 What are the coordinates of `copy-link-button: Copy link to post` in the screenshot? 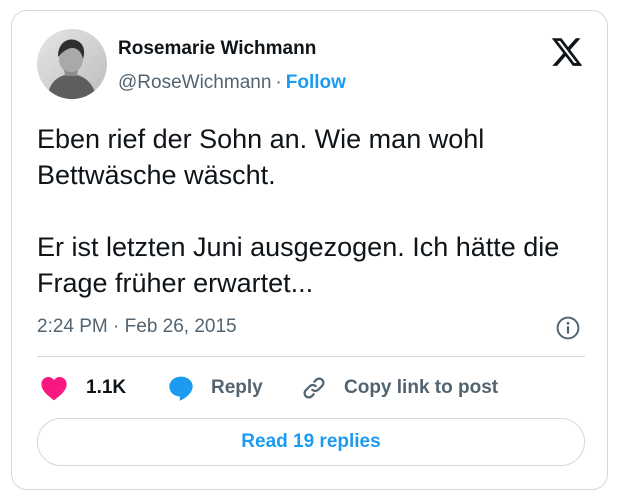 It's located at (399, 388).